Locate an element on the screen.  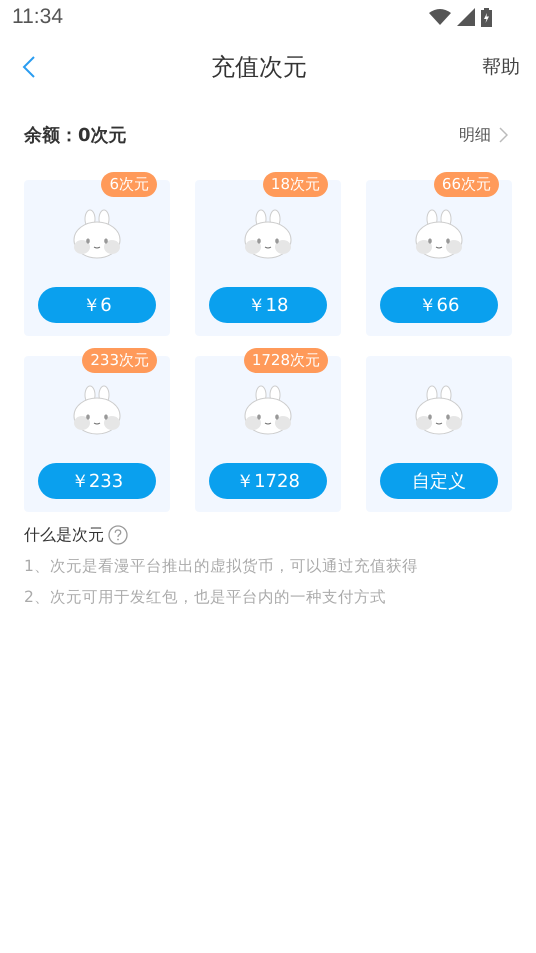
signal-icon is located at coordinates (466, 17).